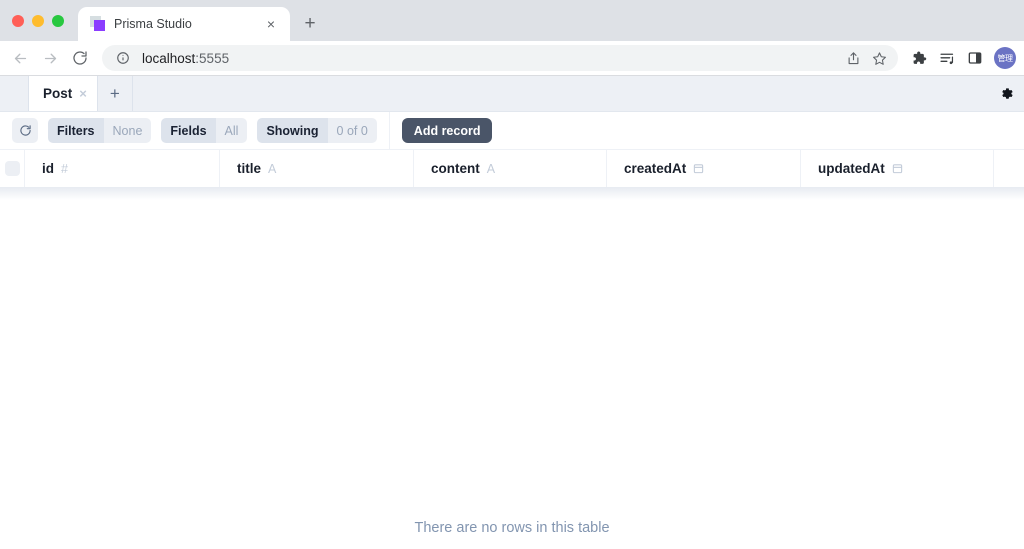 This screenshot has height=549, width=1024. Describe the element at coordinates (1009, 168) in the screenshot. I see `column-header-spacer` at that location.